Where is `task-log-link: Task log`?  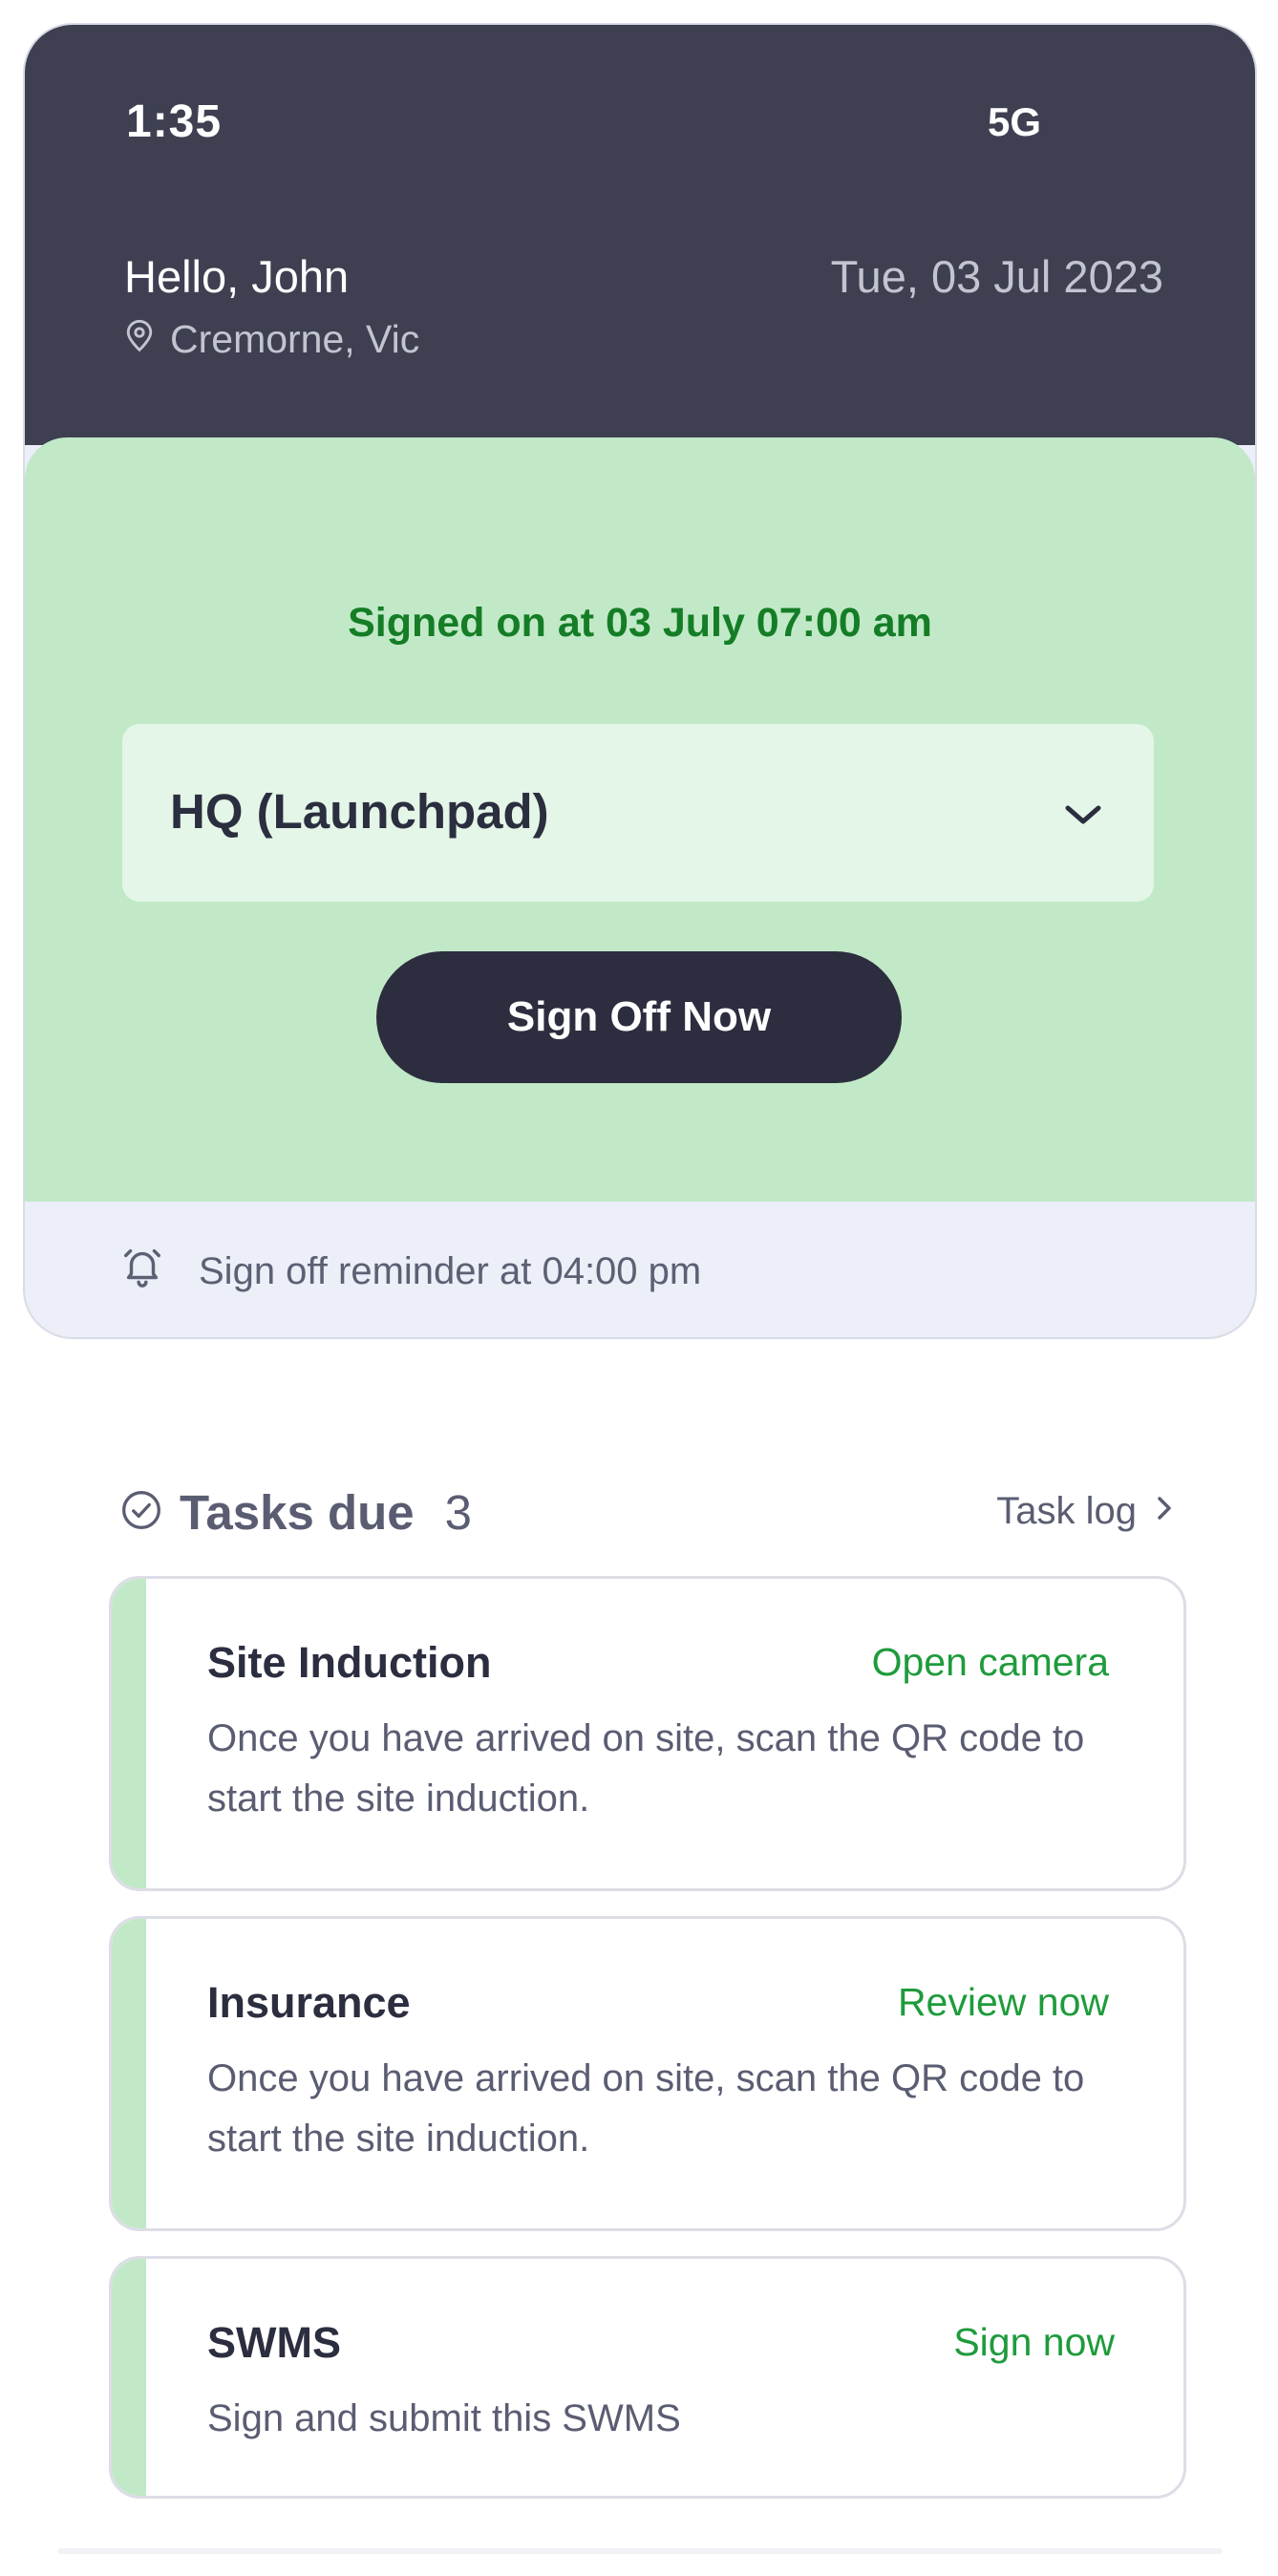
task-log-link: Task log is located at coordinates (1085, 1511).